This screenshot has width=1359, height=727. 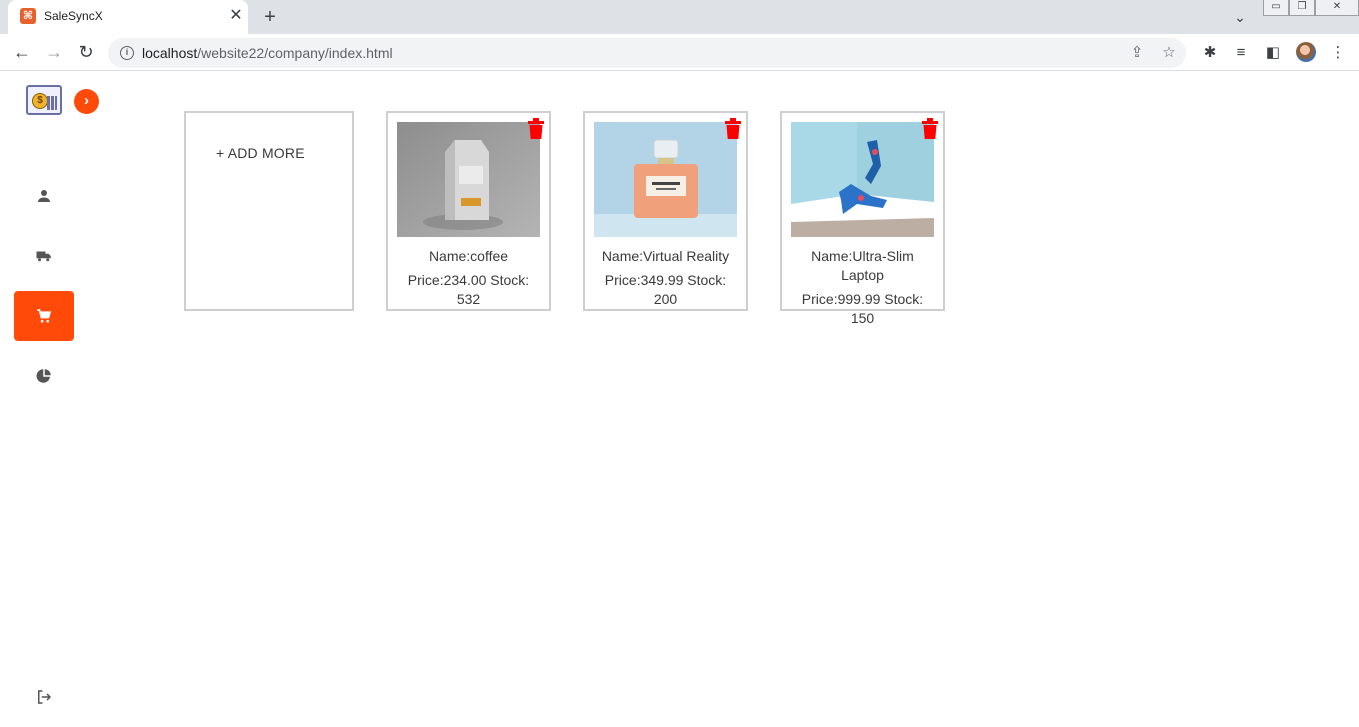 What do you see at coordinates (1241, 53) in the screenshot?
I see `media-queue-icon: ≡` at bounding box center [1241, 53].